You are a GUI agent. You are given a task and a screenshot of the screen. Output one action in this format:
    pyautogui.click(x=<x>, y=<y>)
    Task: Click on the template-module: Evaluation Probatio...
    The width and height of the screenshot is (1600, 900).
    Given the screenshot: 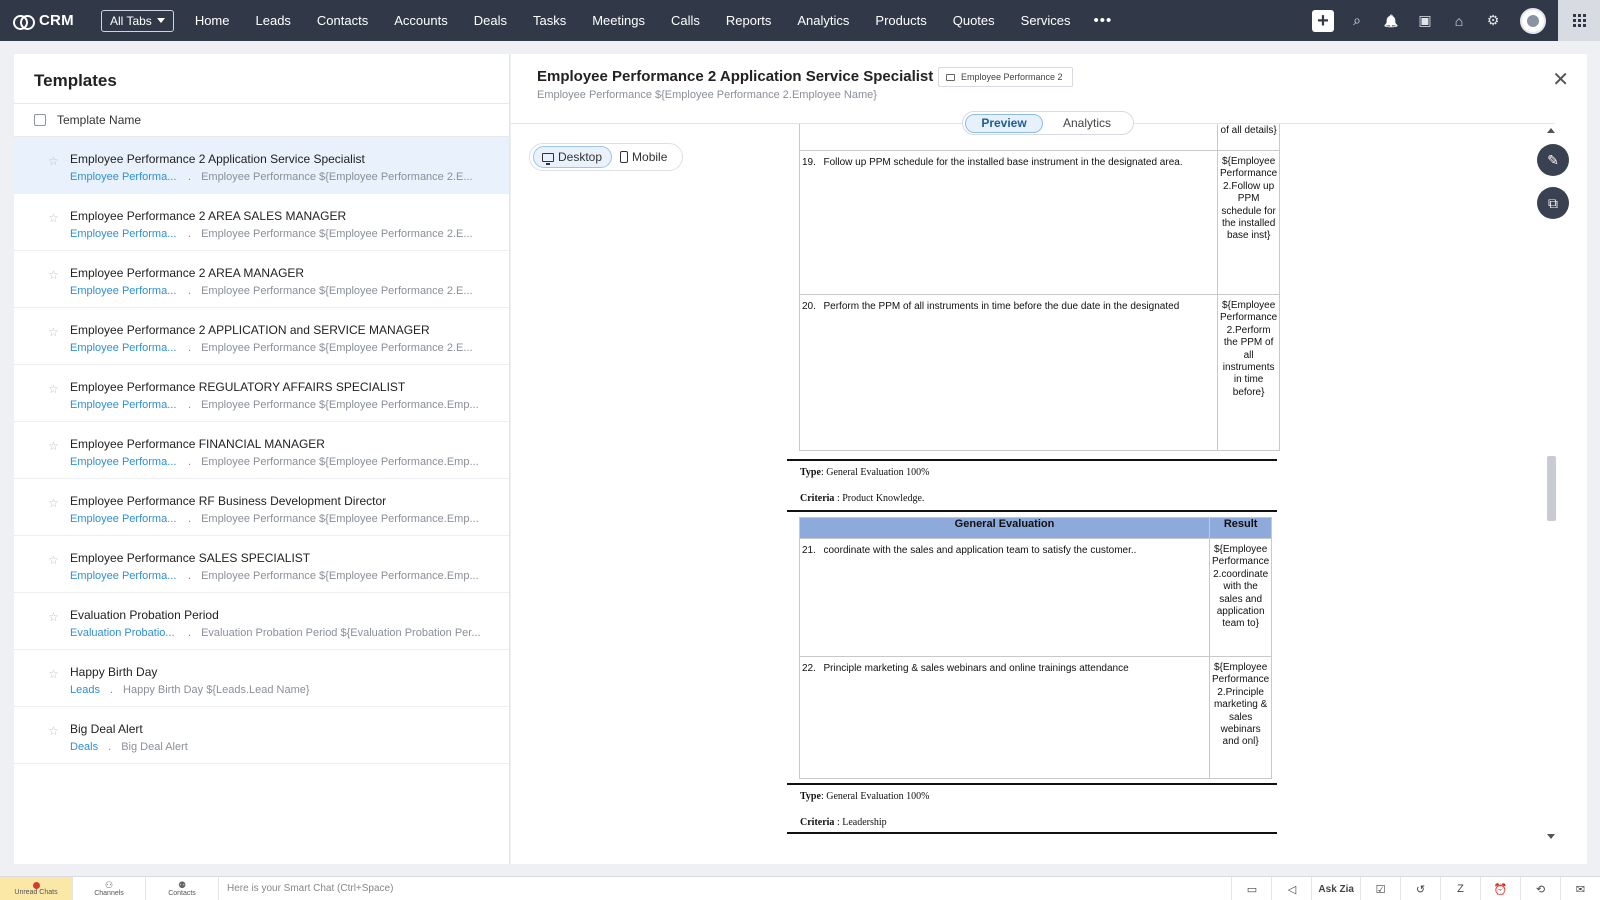 What is the action you would take?
    pyautogui.click(x=122, y=633)
    